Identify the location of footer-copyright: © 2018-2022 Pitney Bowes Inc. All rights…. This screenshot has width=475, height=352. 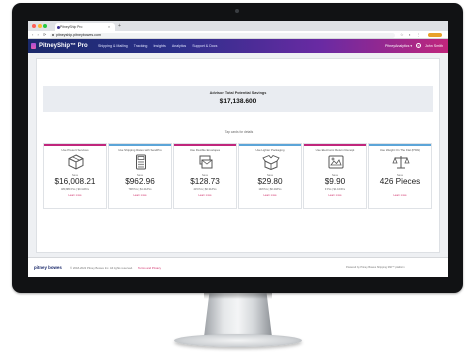
(102, 268).